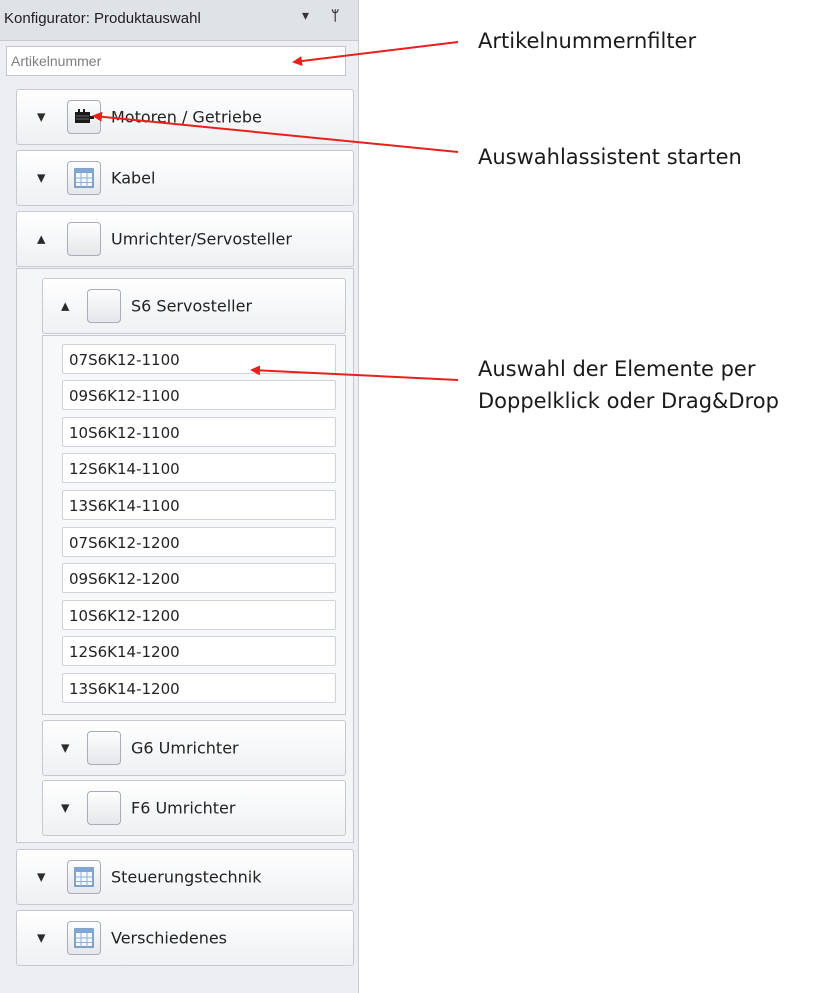 This screenshot has width=835, height=993. Describe the element at coordinates (124, 433) in the screenshot. I see `item-label: 10S6K12-1100` at that location.